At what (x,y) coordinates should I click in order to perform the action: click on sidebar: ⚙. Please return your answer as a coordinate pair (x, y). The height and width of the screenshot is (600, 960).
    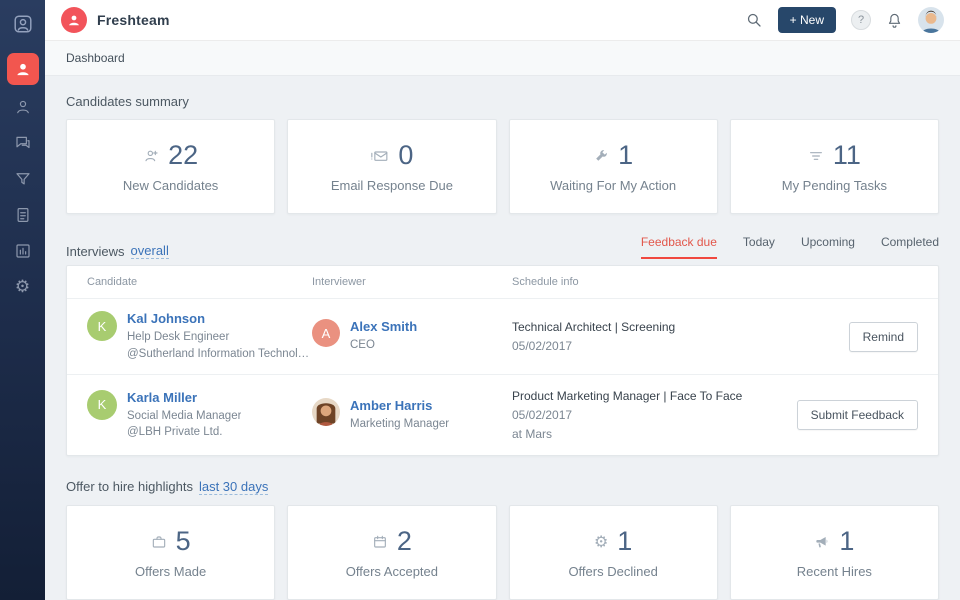
    Looking at the image, I should click on (22, 300).